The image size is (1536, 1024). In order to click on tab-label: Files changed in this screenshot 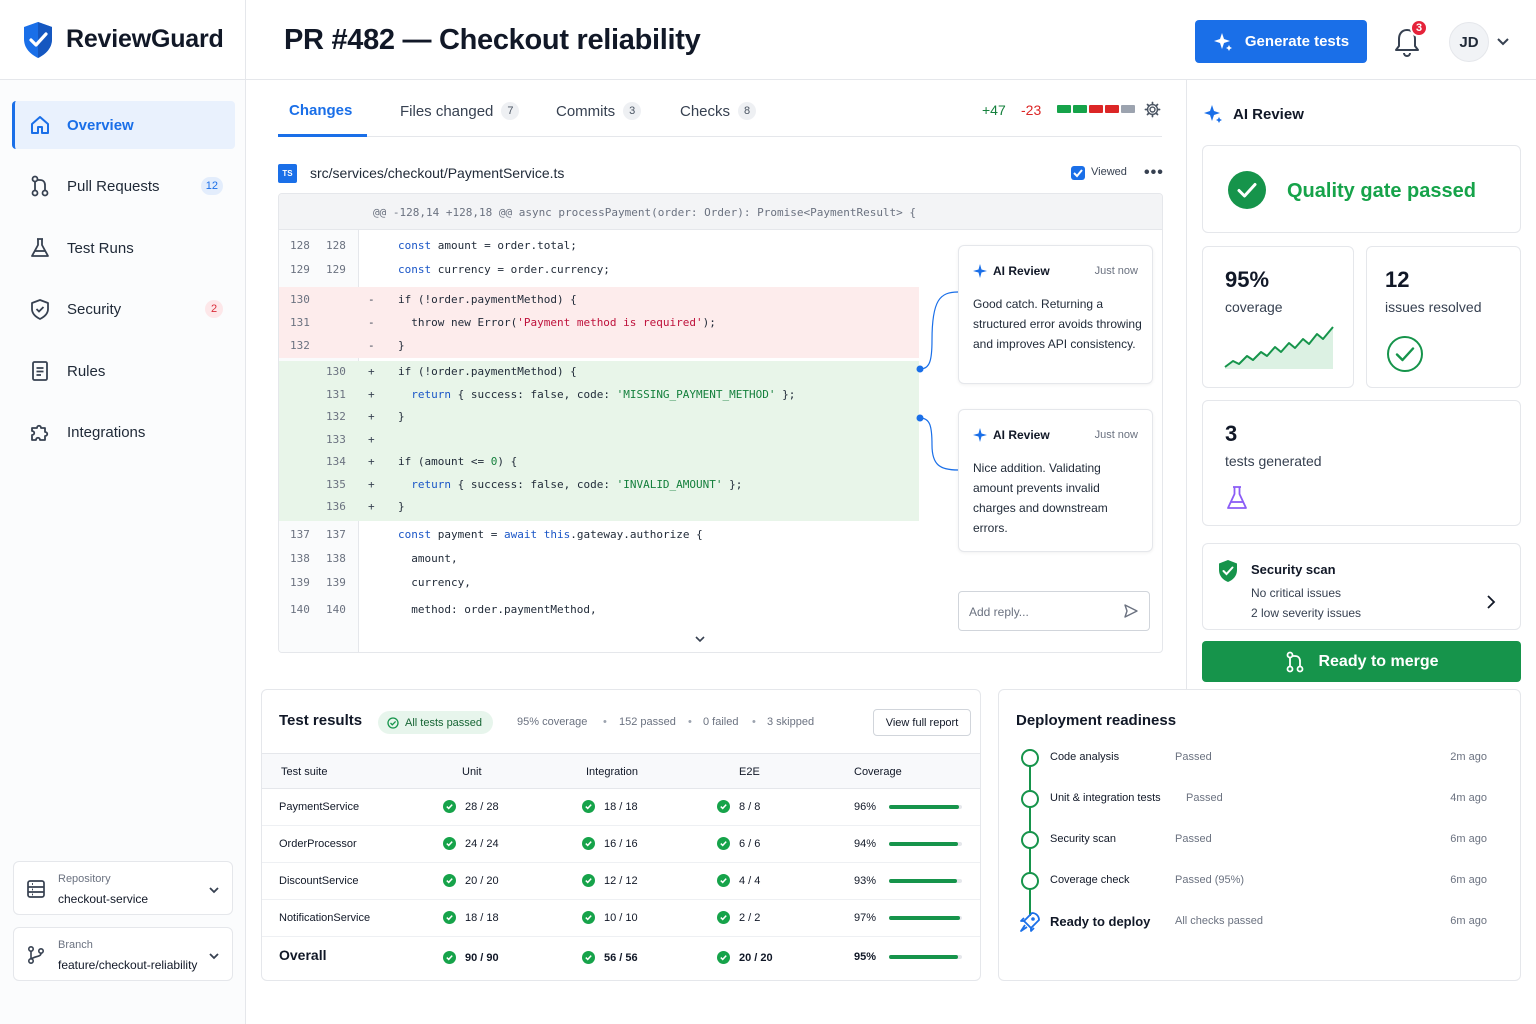, I will do `click(447, 111)`.